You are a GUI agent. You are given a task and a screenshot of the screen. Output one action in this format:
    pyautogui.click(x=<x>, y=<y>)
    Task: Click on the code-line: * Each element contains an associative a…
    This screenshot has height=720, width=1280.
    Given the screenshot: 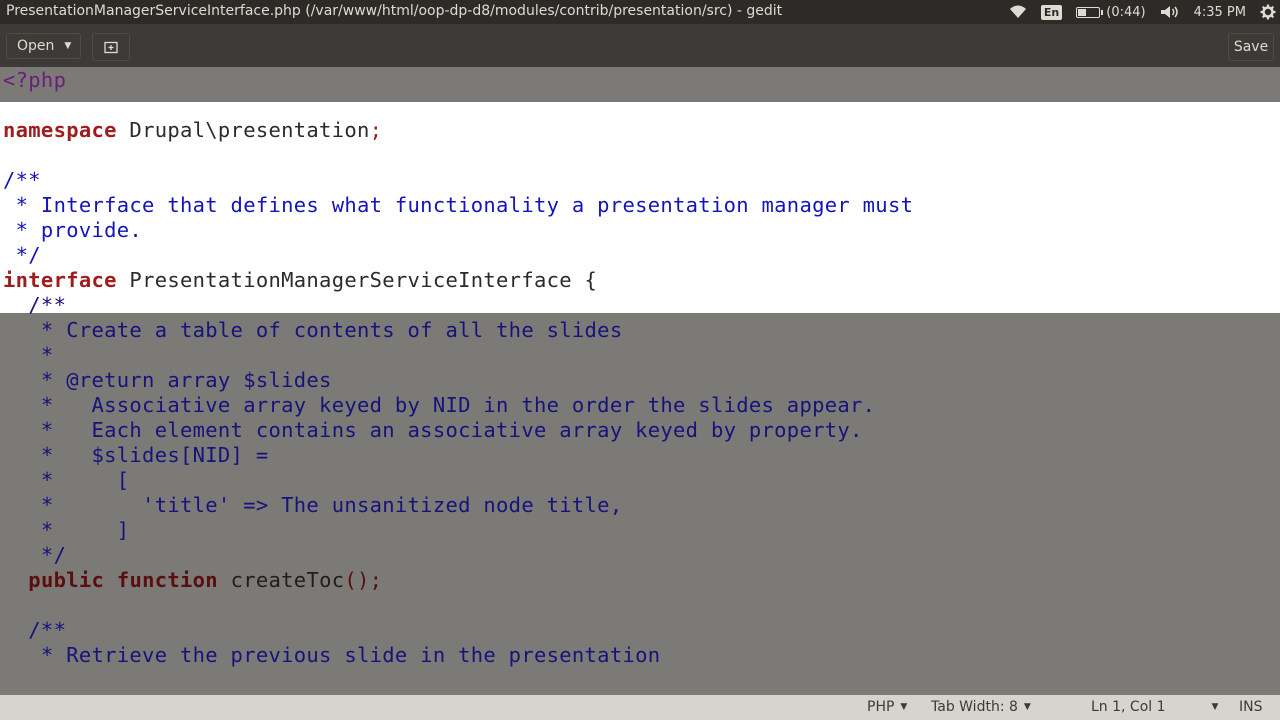 What is the action you would take?
    pyautogui.click(x=433, y=430)
    